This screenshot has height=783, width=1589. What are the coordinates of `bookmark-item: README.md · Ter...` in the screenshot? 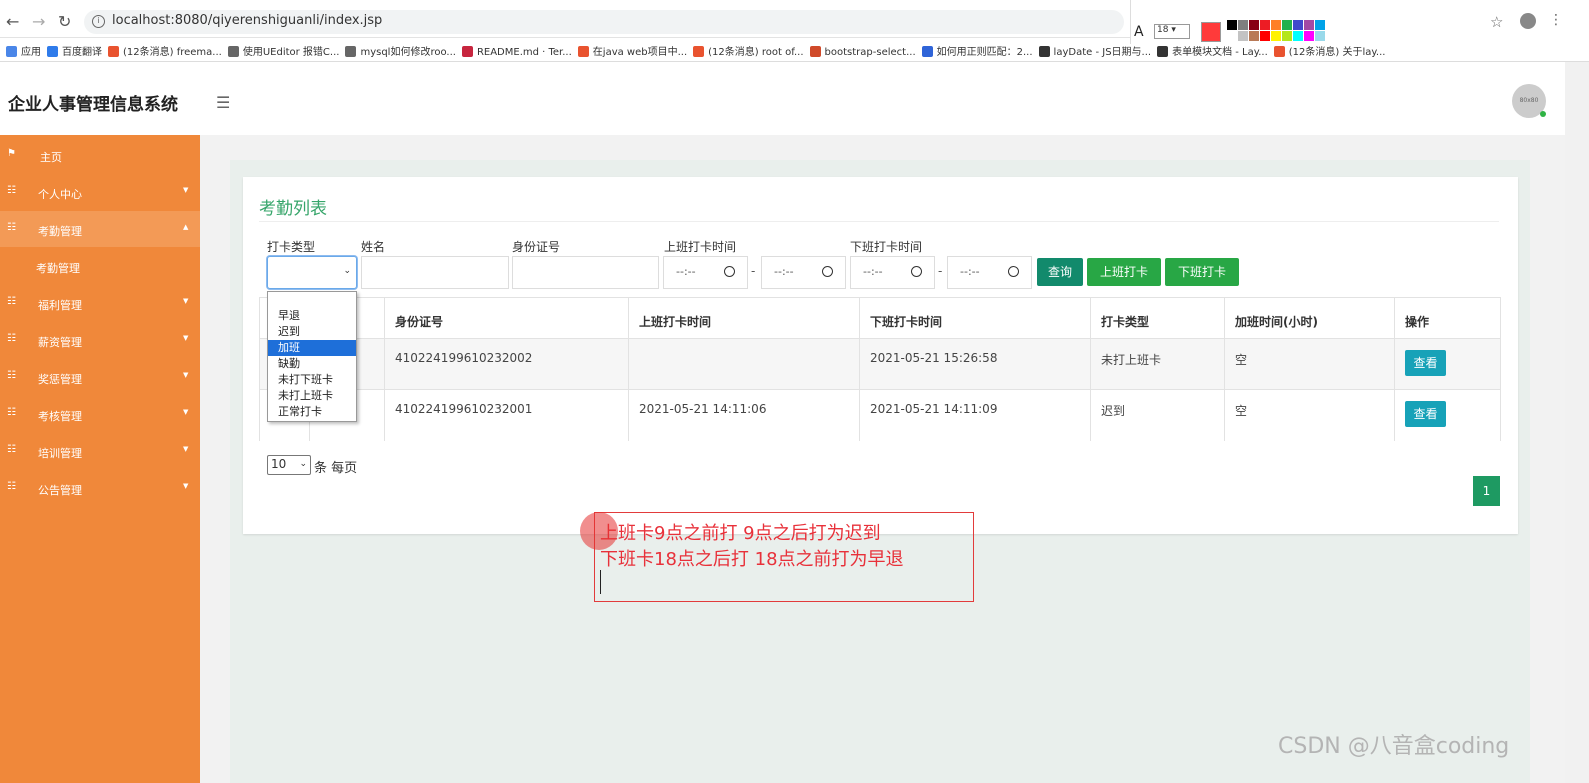 It's located at (516, 52).